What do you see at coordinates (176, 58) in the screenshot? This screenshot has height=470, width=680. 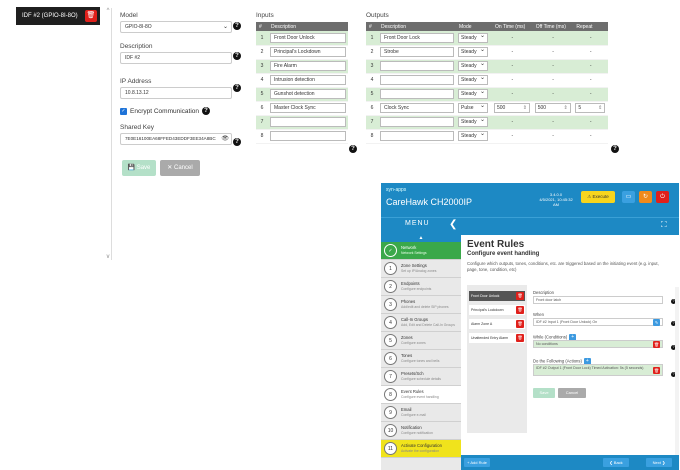 I see `description-input: IDF #2` at bounding box center [176, 58].